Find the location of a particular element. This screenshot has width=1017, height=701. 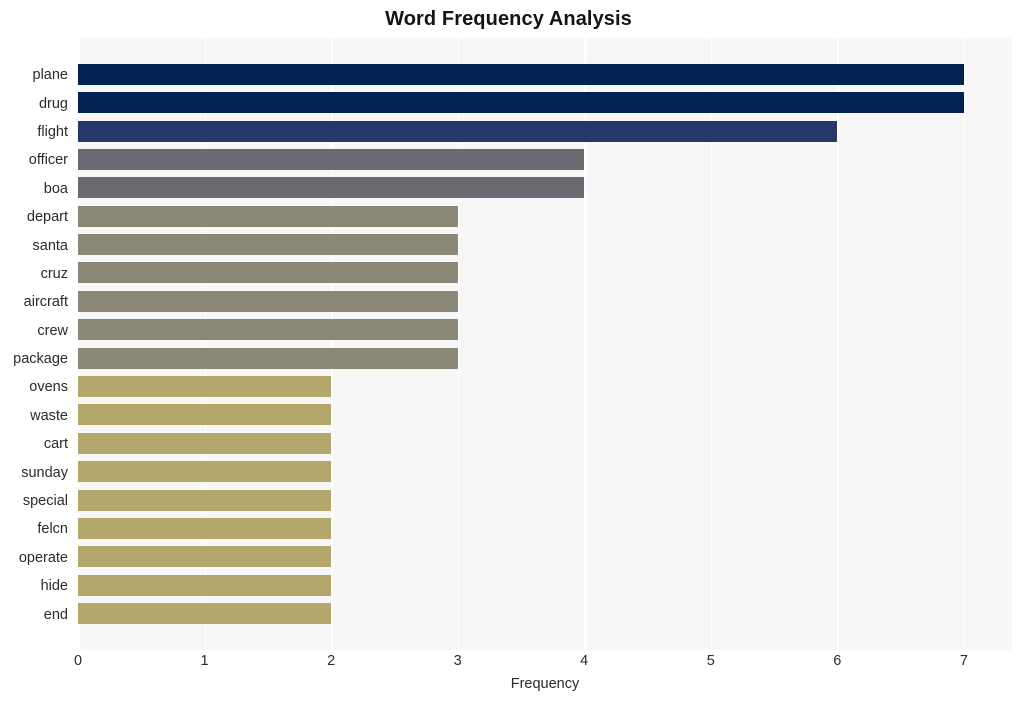

x-axis-label: Frequency is located at coordinates (545, 684).